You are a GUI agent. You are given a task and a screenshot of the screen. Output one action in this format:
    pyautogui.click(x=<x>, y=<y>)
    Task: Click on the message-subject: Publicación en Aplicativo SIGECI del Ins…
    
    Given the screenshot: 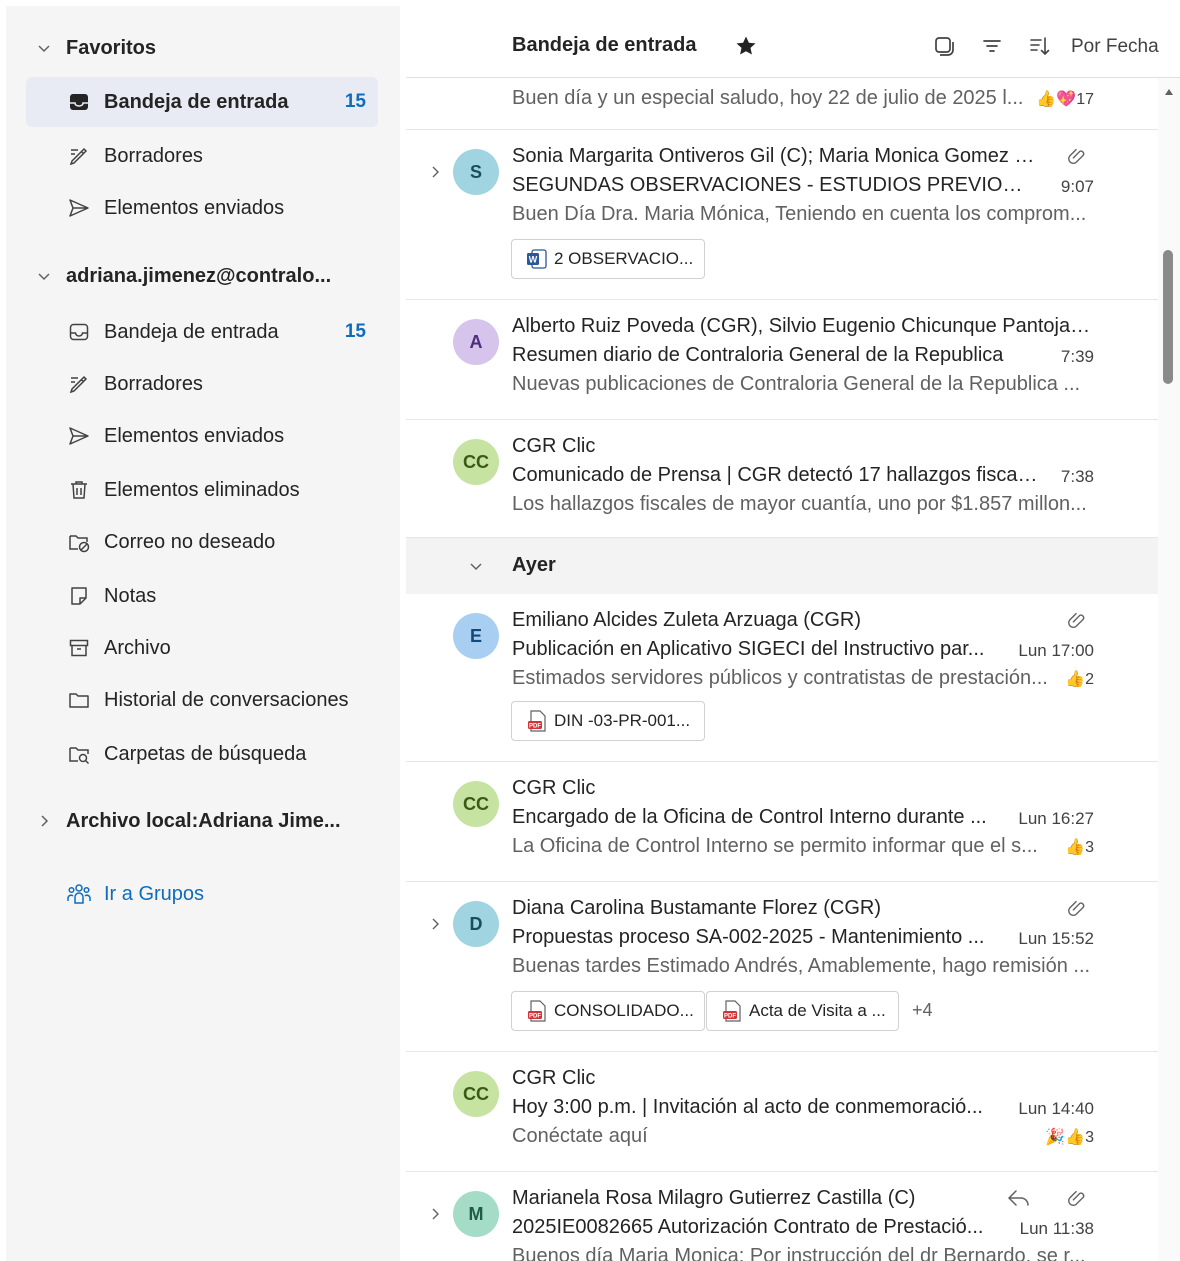 What is the action you would take?
    pyautogui.click(x=748, y=649)
    